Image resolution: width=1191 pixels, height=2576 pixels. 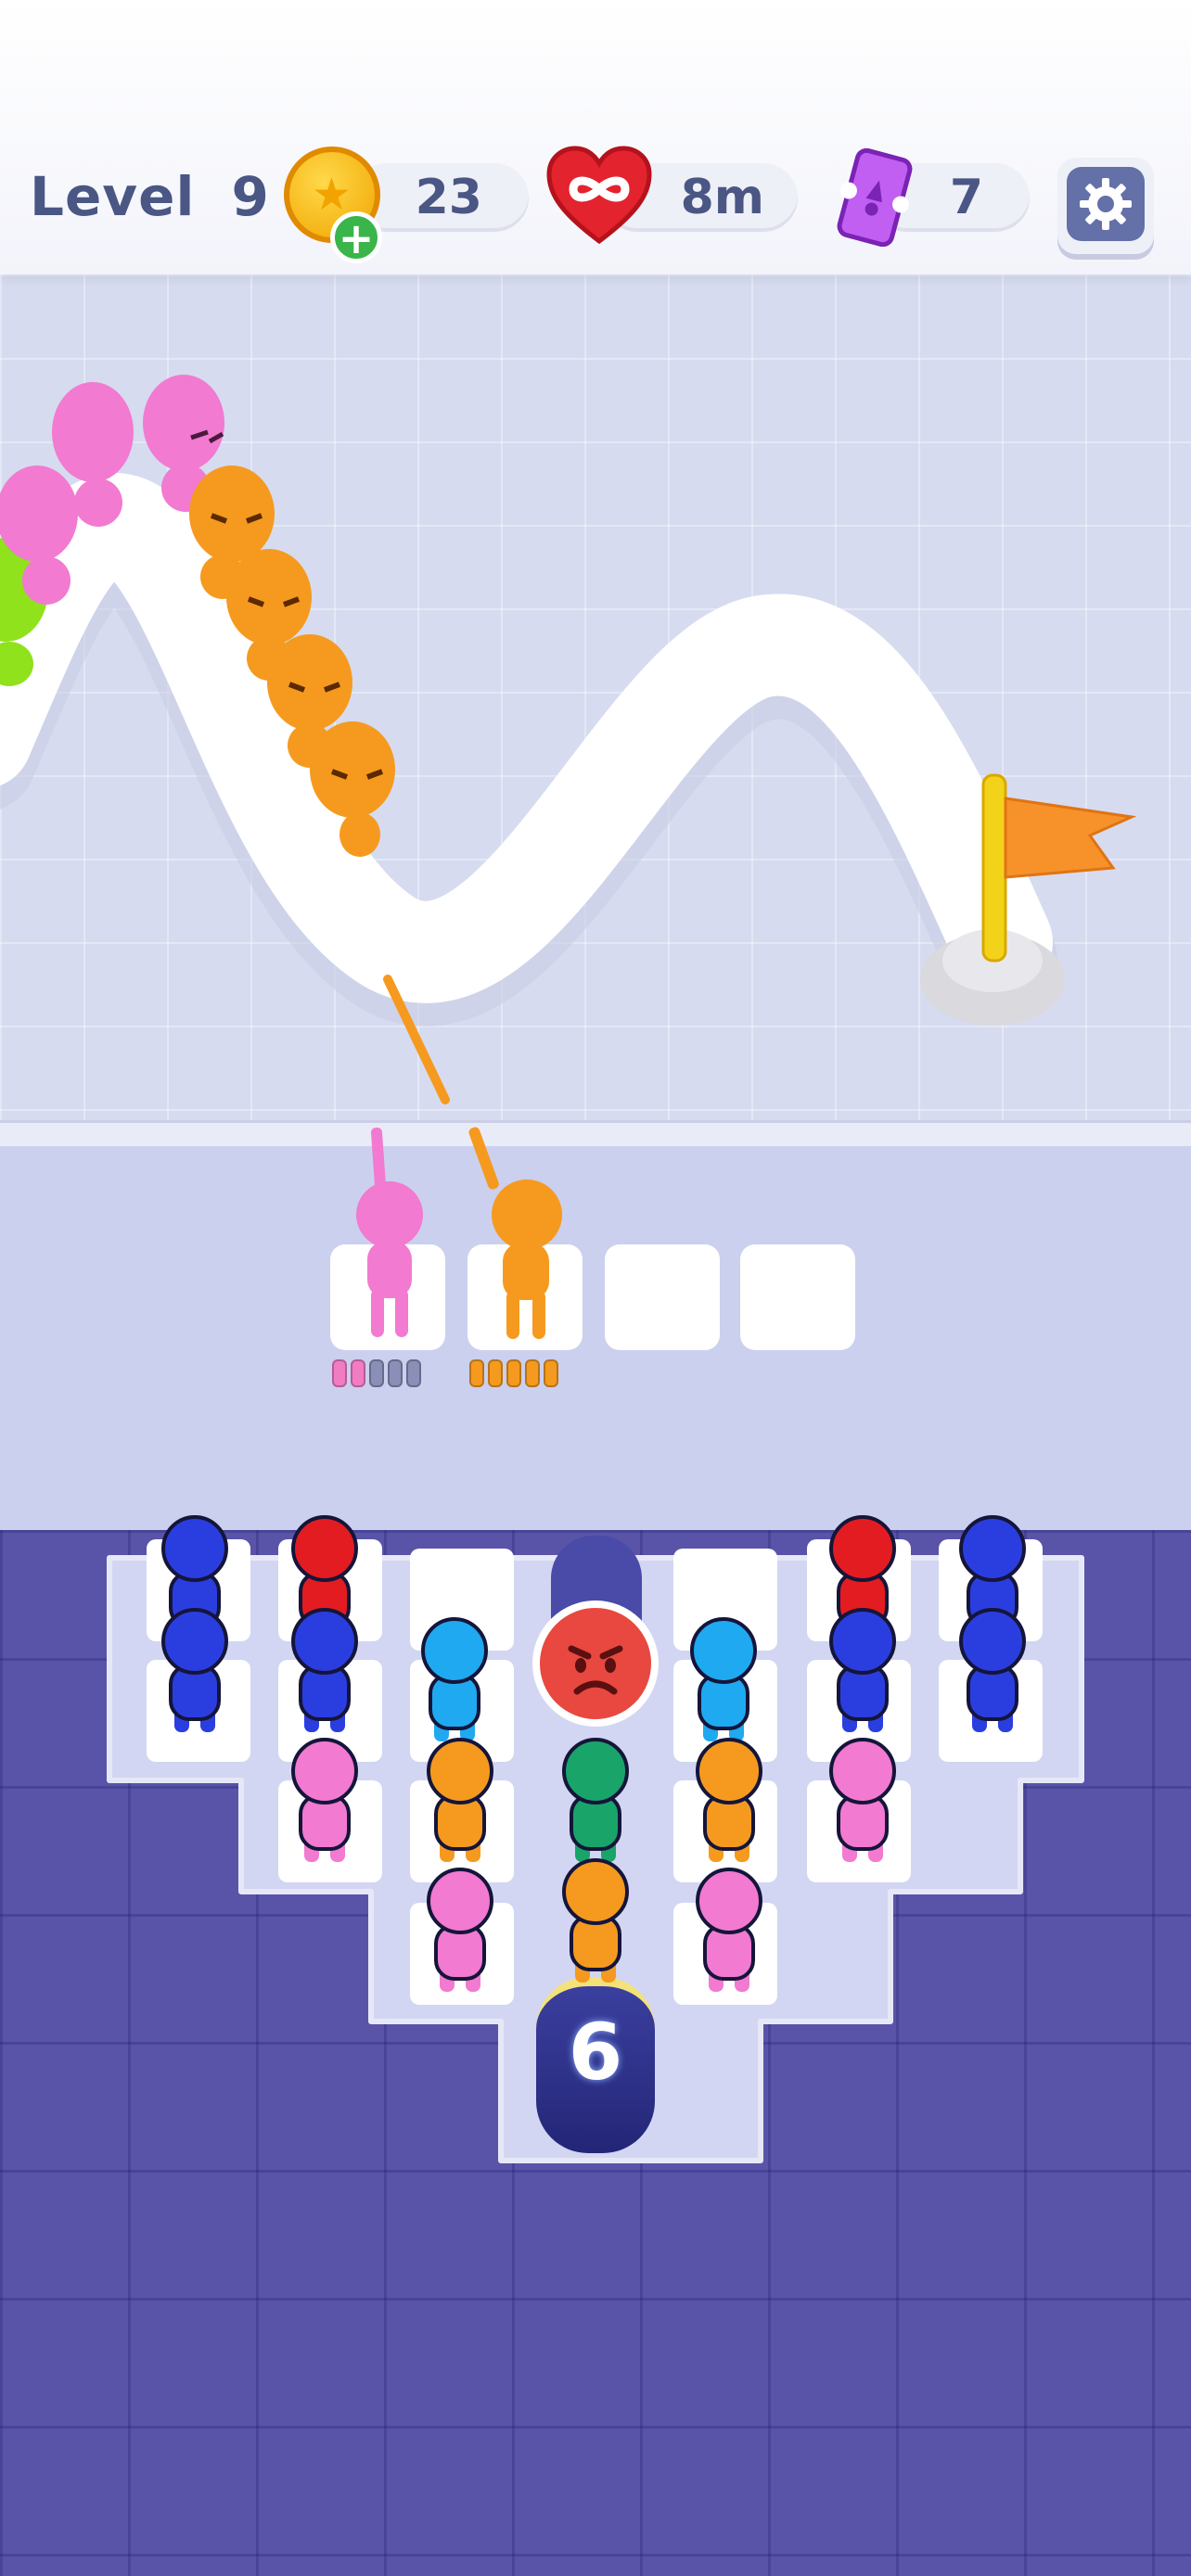 I want to click on ticket-count: 7, so click(x=966, y=197).